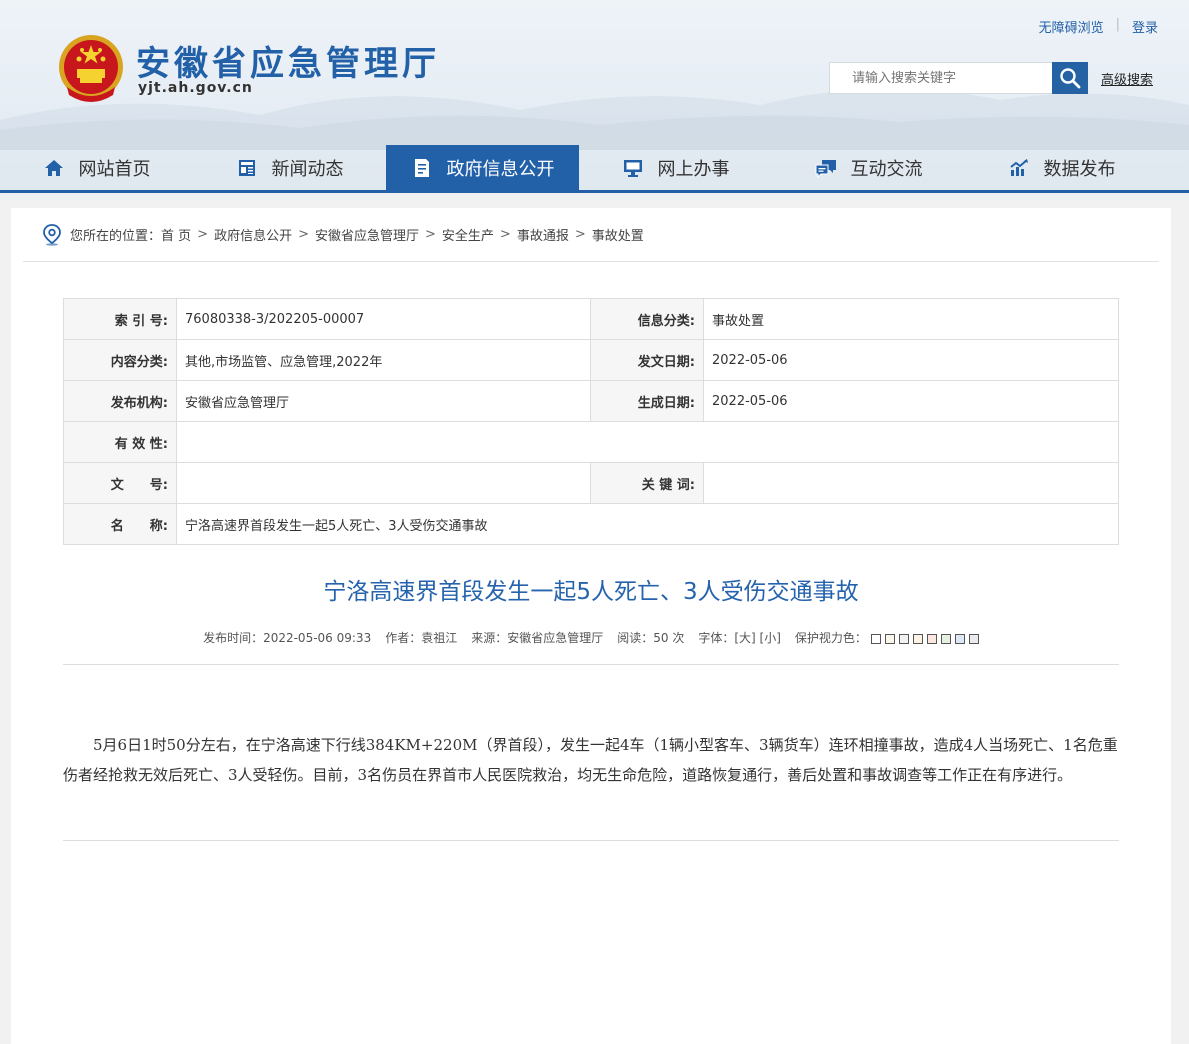 Image resolution: width=1189 pixels, height=1044 pixels. Describe the element at coordinates (91, 68) in the screenshot. I see `national-emblem-icon` at that location.